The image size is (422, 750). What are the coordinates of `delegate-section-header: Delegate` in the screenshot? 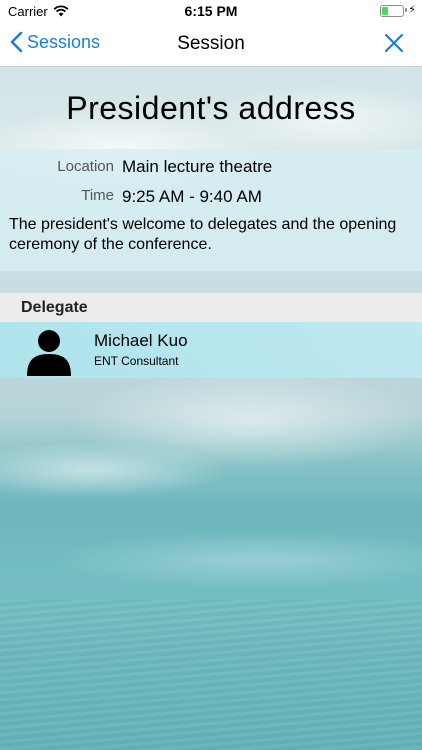 It's located at (211, 307).